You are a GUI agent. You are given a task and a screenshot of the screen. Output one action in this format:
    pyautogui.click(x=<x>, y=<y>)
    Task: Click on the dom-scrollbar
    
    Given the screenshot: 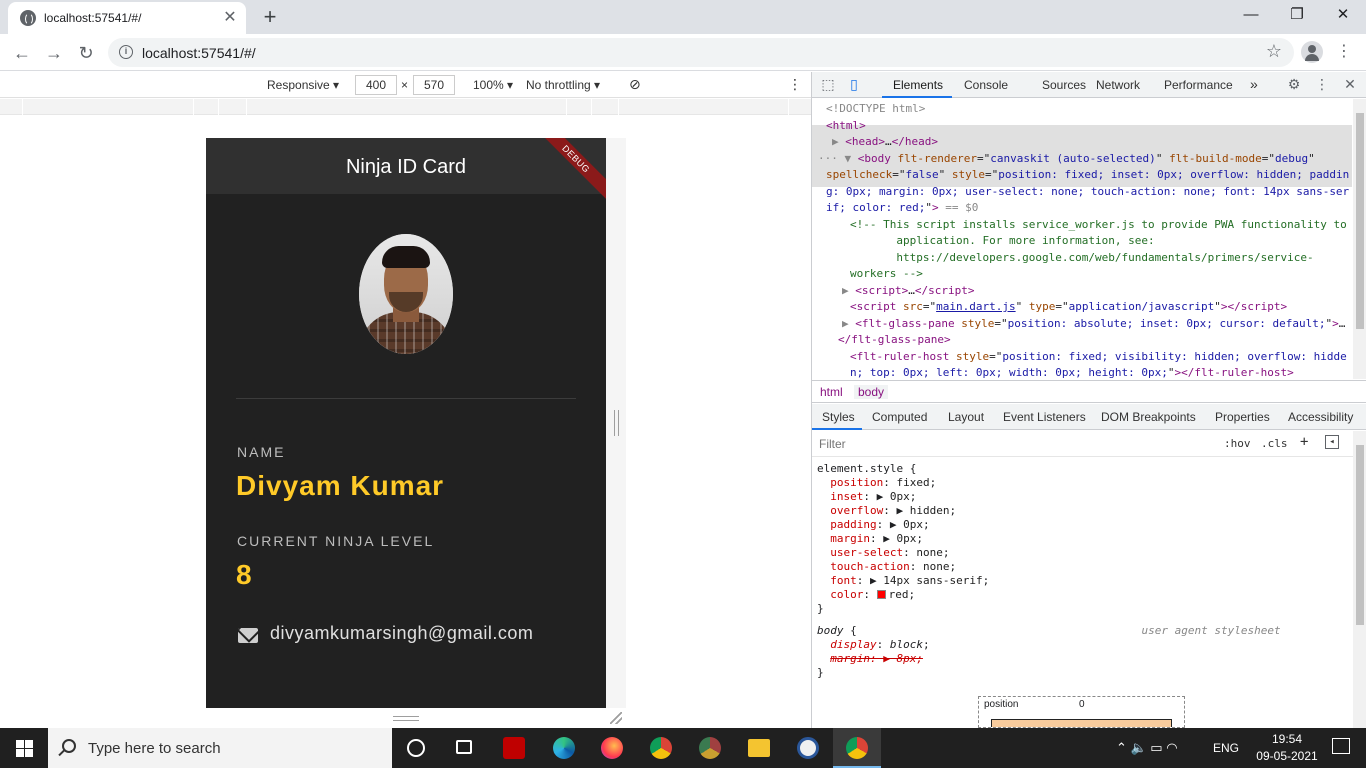 What is the action you would take?
    pyautogui.click(x=1359, y=239)
    